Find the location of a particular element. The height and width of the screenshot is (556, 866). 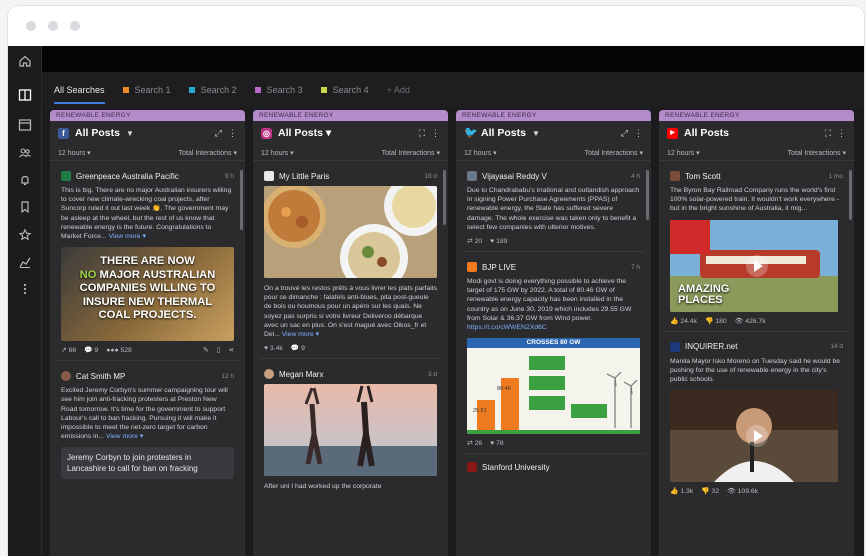

bookmark-icon: ▯ is located at coordinates (219, 350).